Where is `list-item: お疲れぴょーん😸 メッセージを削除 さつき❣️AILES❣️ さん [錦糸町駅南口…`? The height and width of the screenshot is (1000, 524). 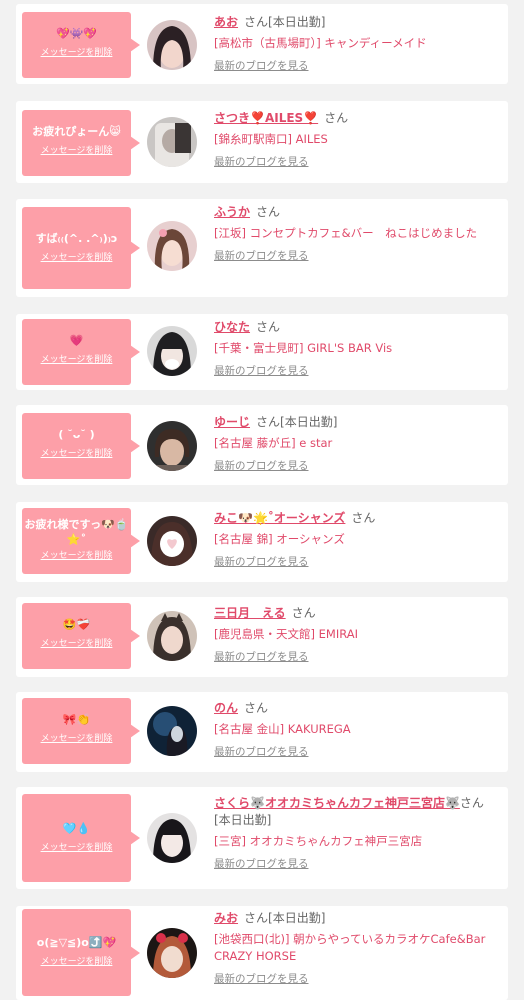
list-item: お疲れぴょーん😸 メッセージを削除 さつき❣️AILES❣️ さん [錦糸町駅南口… is located at coordinates (262, 142).